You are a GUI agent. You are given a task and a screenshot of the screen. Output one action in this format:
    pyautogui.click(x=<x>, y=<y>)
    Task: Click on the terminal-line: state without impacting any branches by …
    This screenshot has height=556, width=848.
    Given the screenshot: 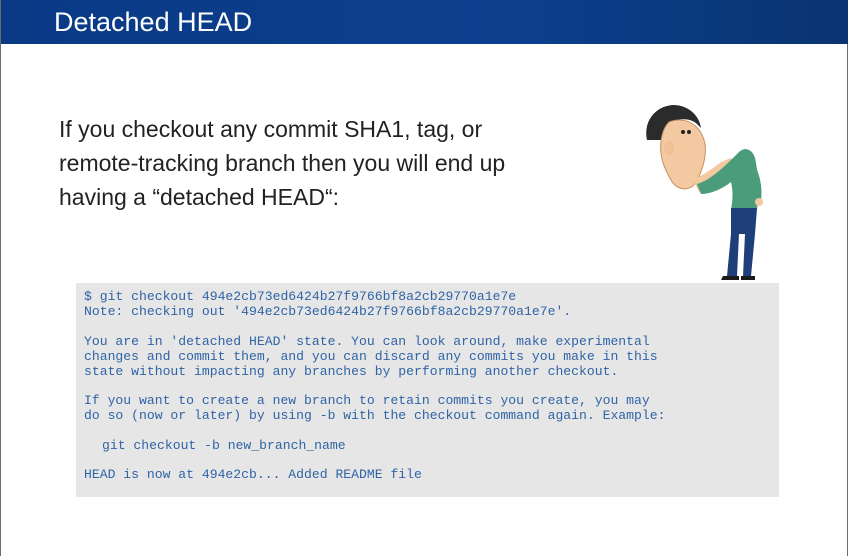 What is the action you would take?
    pyautogui.click(x=351, y=371)
    